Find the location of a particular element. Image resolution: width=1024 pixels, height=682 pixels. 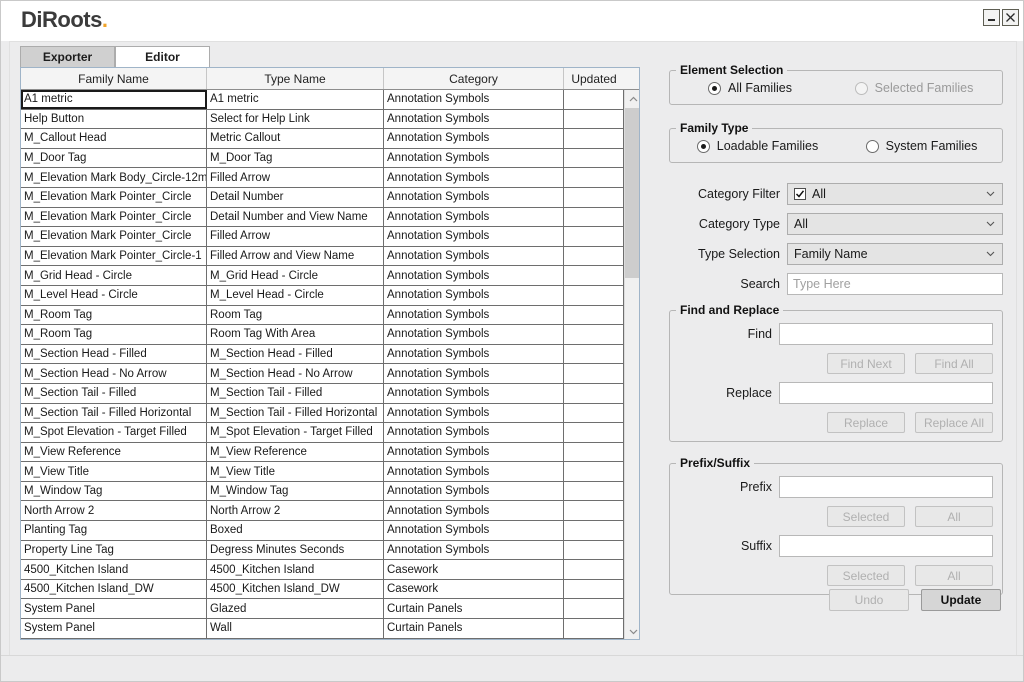

table-cell: M_Room Tag is located at coordinates (114, 334).